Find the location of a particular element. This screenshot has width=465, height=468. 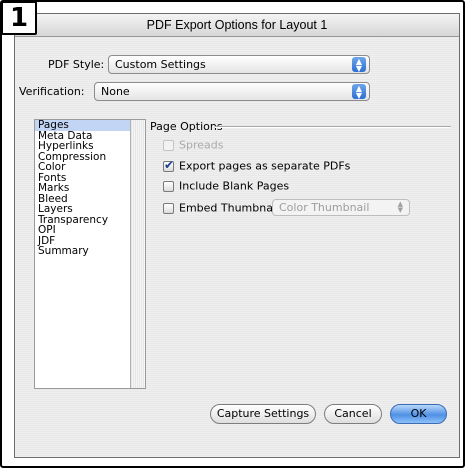

category-list-scrollbar is located at coordinates (137, 254).